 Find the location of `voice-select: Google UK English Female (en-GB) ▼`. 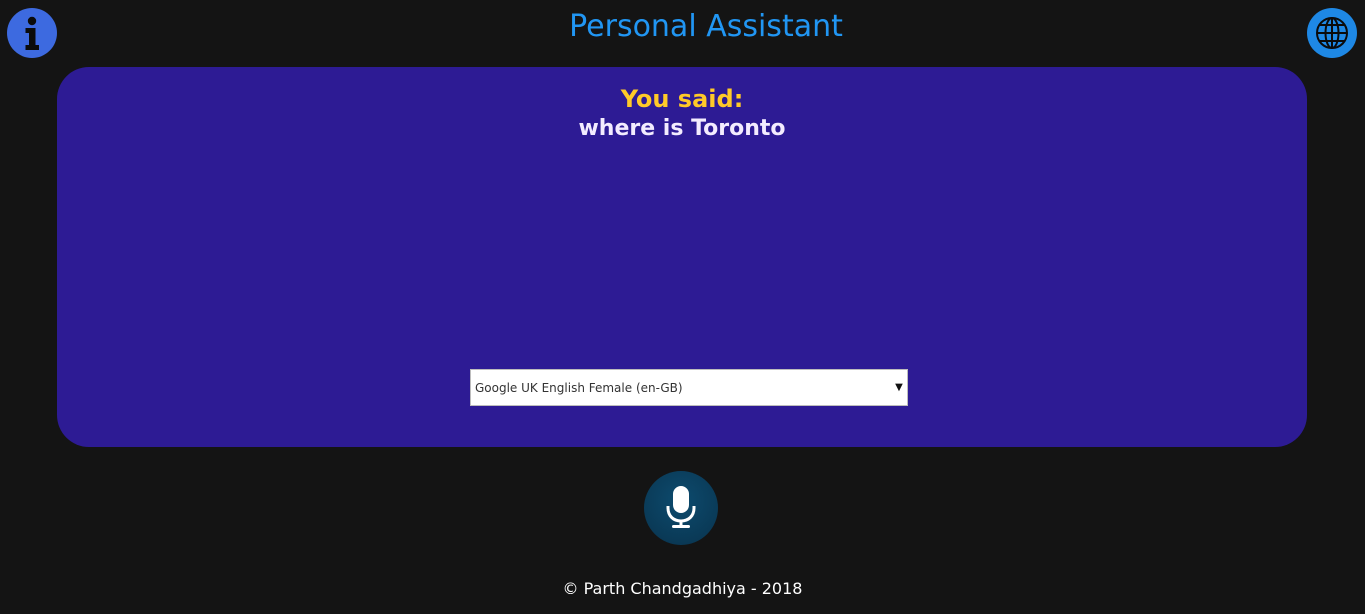

voice-select: Google UK English Female (en-GB) ▼ is located at coordinates (689, 387).